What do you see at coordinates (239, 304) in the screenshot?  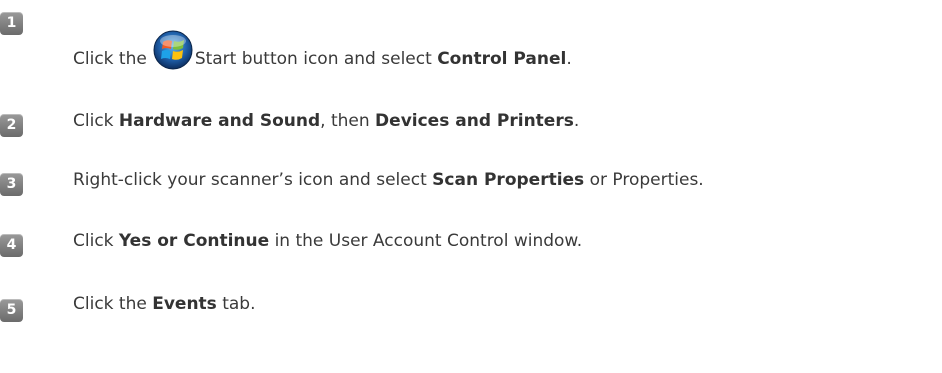 I see `step-text-part: tab.` at bounding box center [239, 304].